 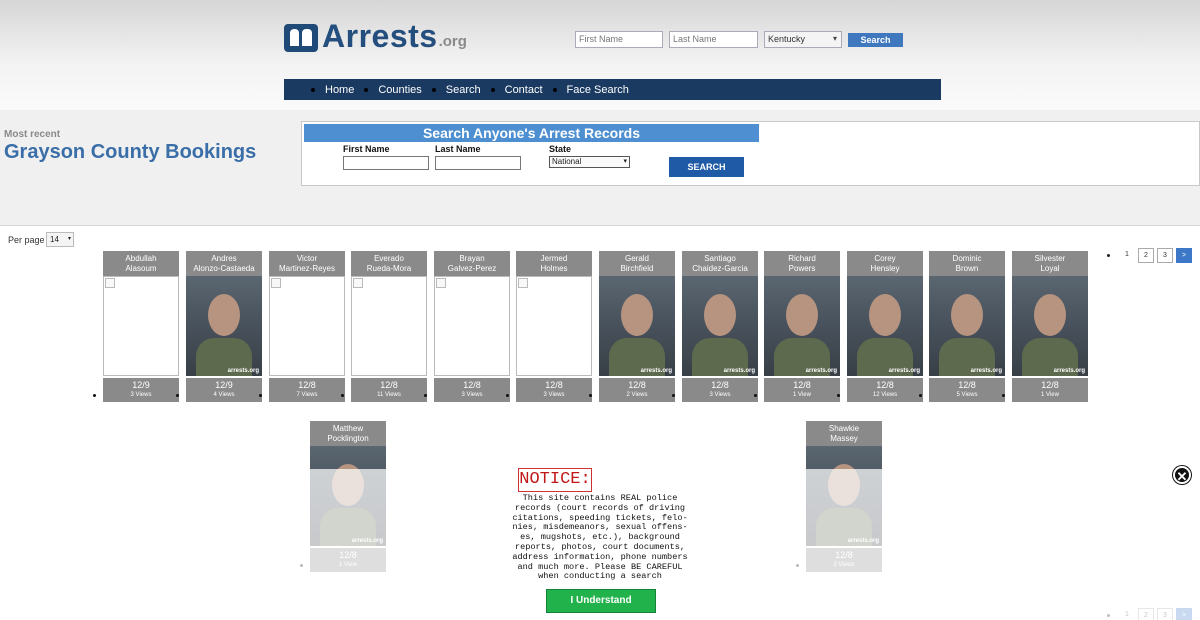 What do you see at coordinates (472, 263) in the screenshot?
I see `booking-name: Brayan Galvez-Perez` at bounding box center [472, 263].